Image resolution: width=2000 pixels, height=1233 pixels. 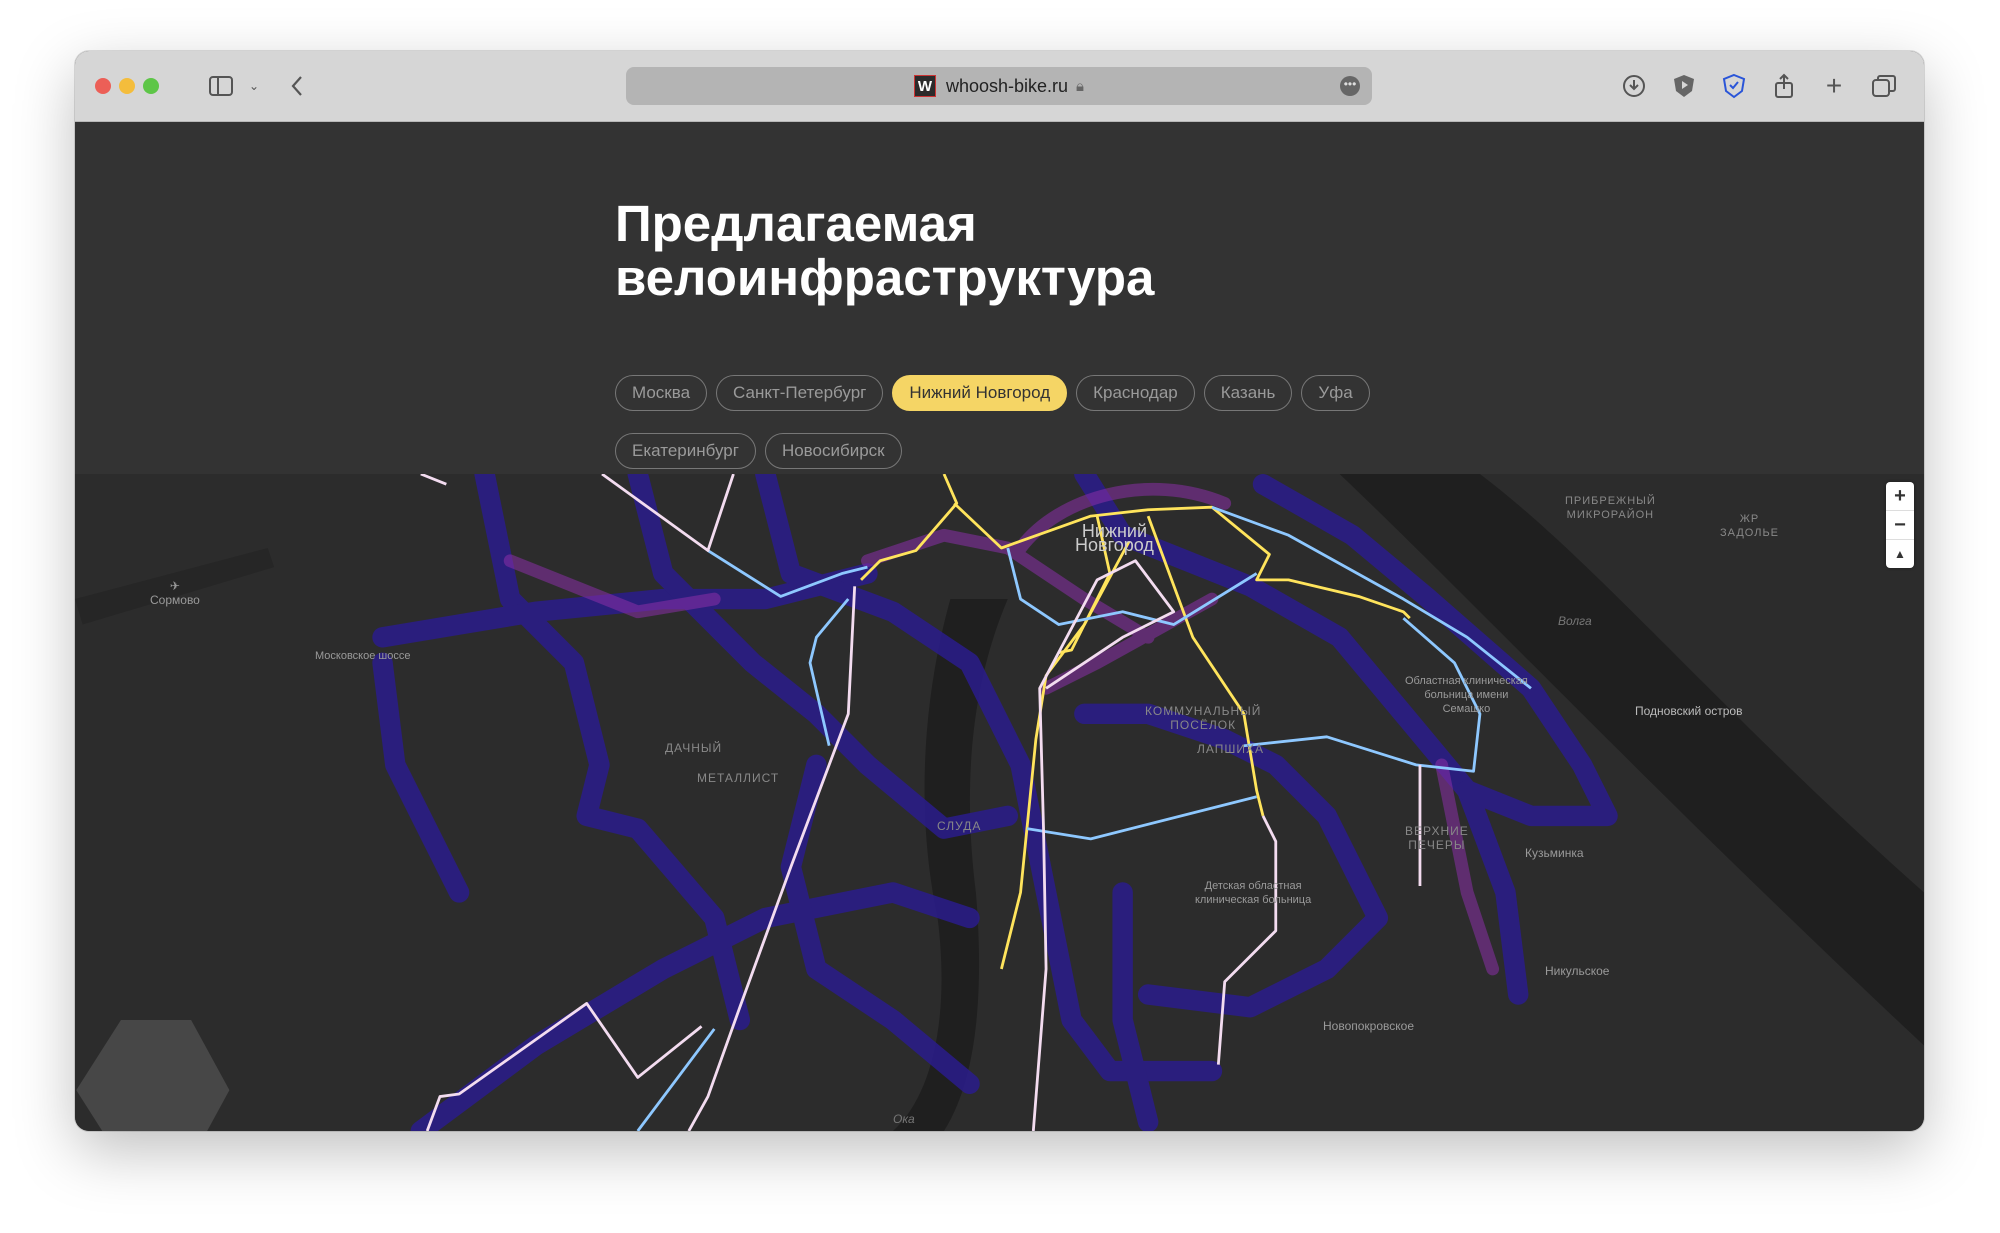 I want to click on label-dachny: ДАЧНЫЙ, so click(x=694, y=748).